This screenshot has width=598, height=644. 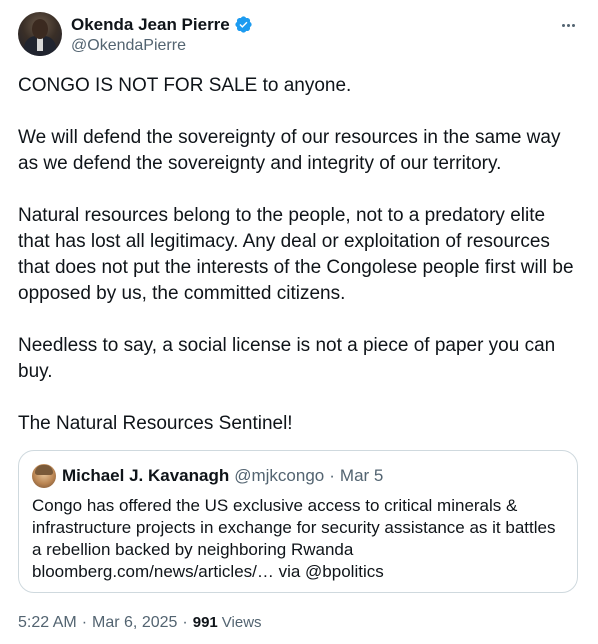 What do you see at coordinates (134, 623) in the screenshot?
I see `tweet-date: Mar 6, 2025` at bounding box center [134, 623].